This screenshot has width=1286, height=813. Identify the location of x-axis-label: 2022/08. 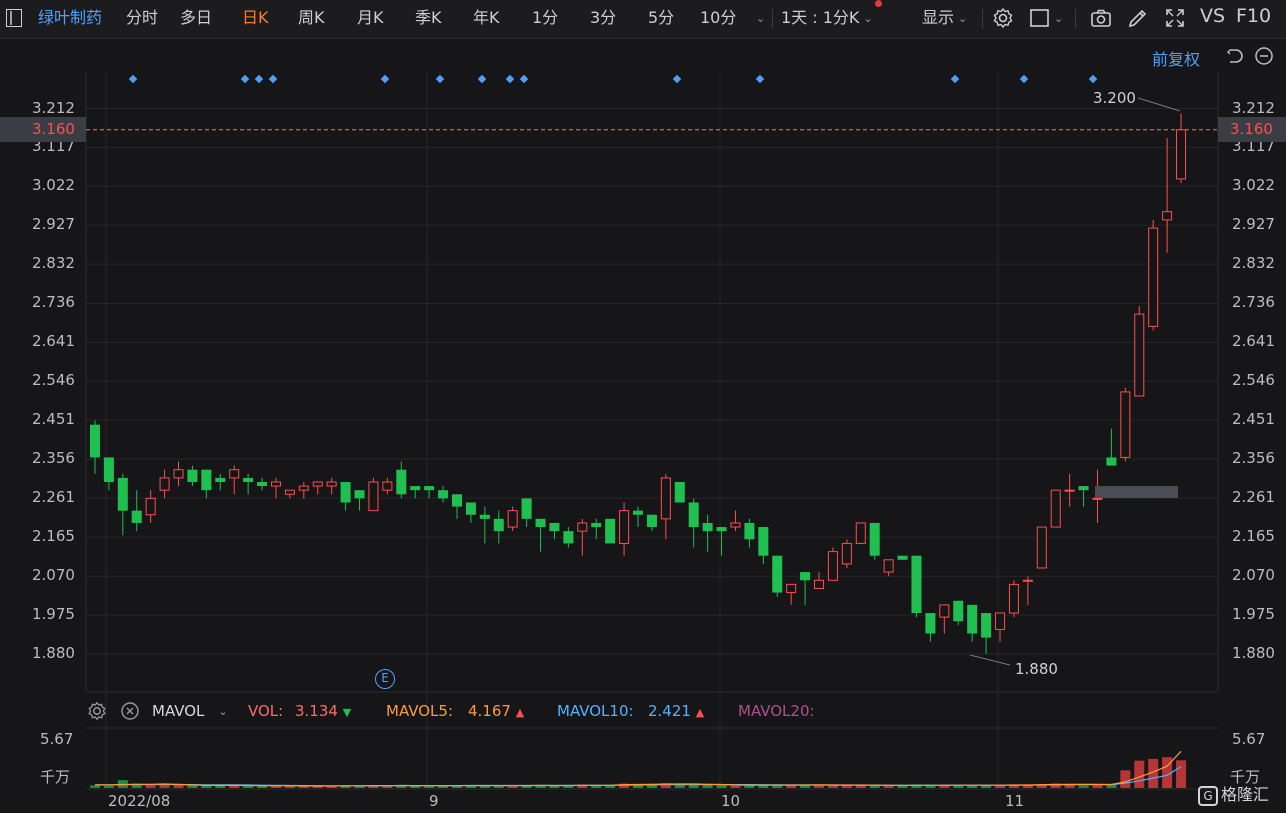
(139, 801).